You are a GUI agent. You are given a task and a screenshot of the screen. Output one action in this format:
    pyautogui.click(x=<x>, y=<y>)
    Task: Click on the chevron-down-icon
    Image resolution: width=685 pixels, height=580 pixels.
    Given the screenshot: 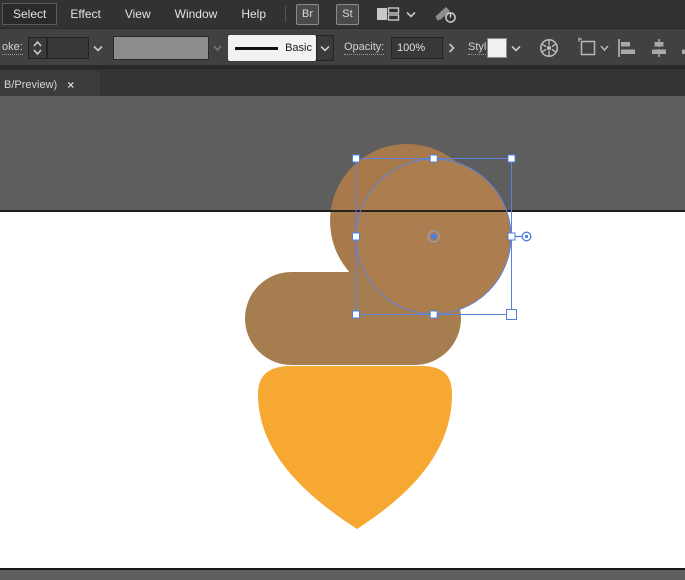 What is the action you would take?
    pyautogui.click(x=411, y=14)
    